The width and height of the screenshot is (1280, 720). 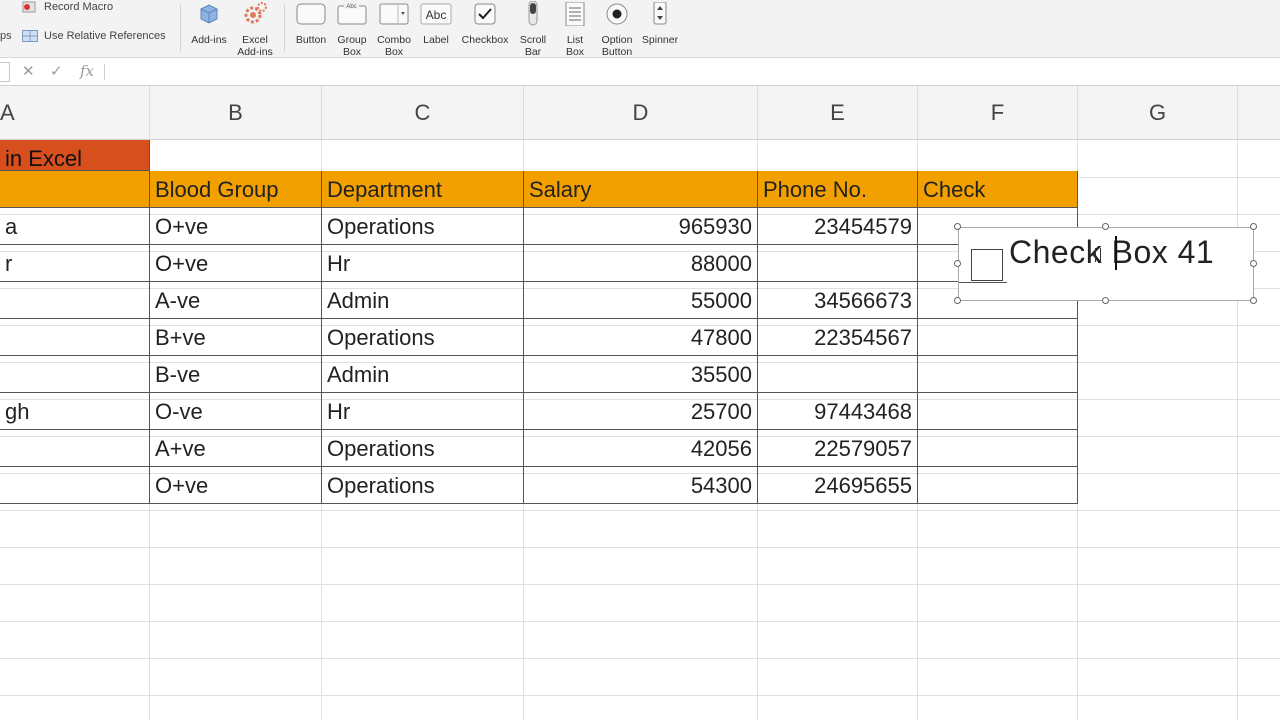 I want to click on excel-addins-label-1: Excel, so click(x=255, y=40).